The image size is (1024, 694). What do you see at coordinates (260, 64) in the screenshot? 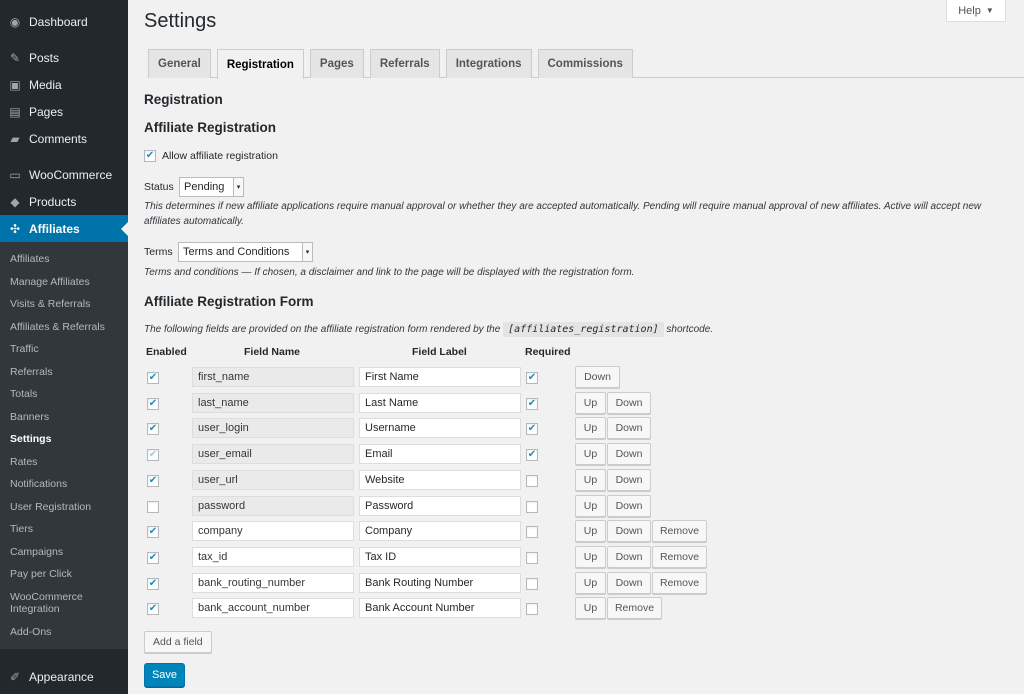
I see `tab-registration: Registration` at bounding box center [260, 64].